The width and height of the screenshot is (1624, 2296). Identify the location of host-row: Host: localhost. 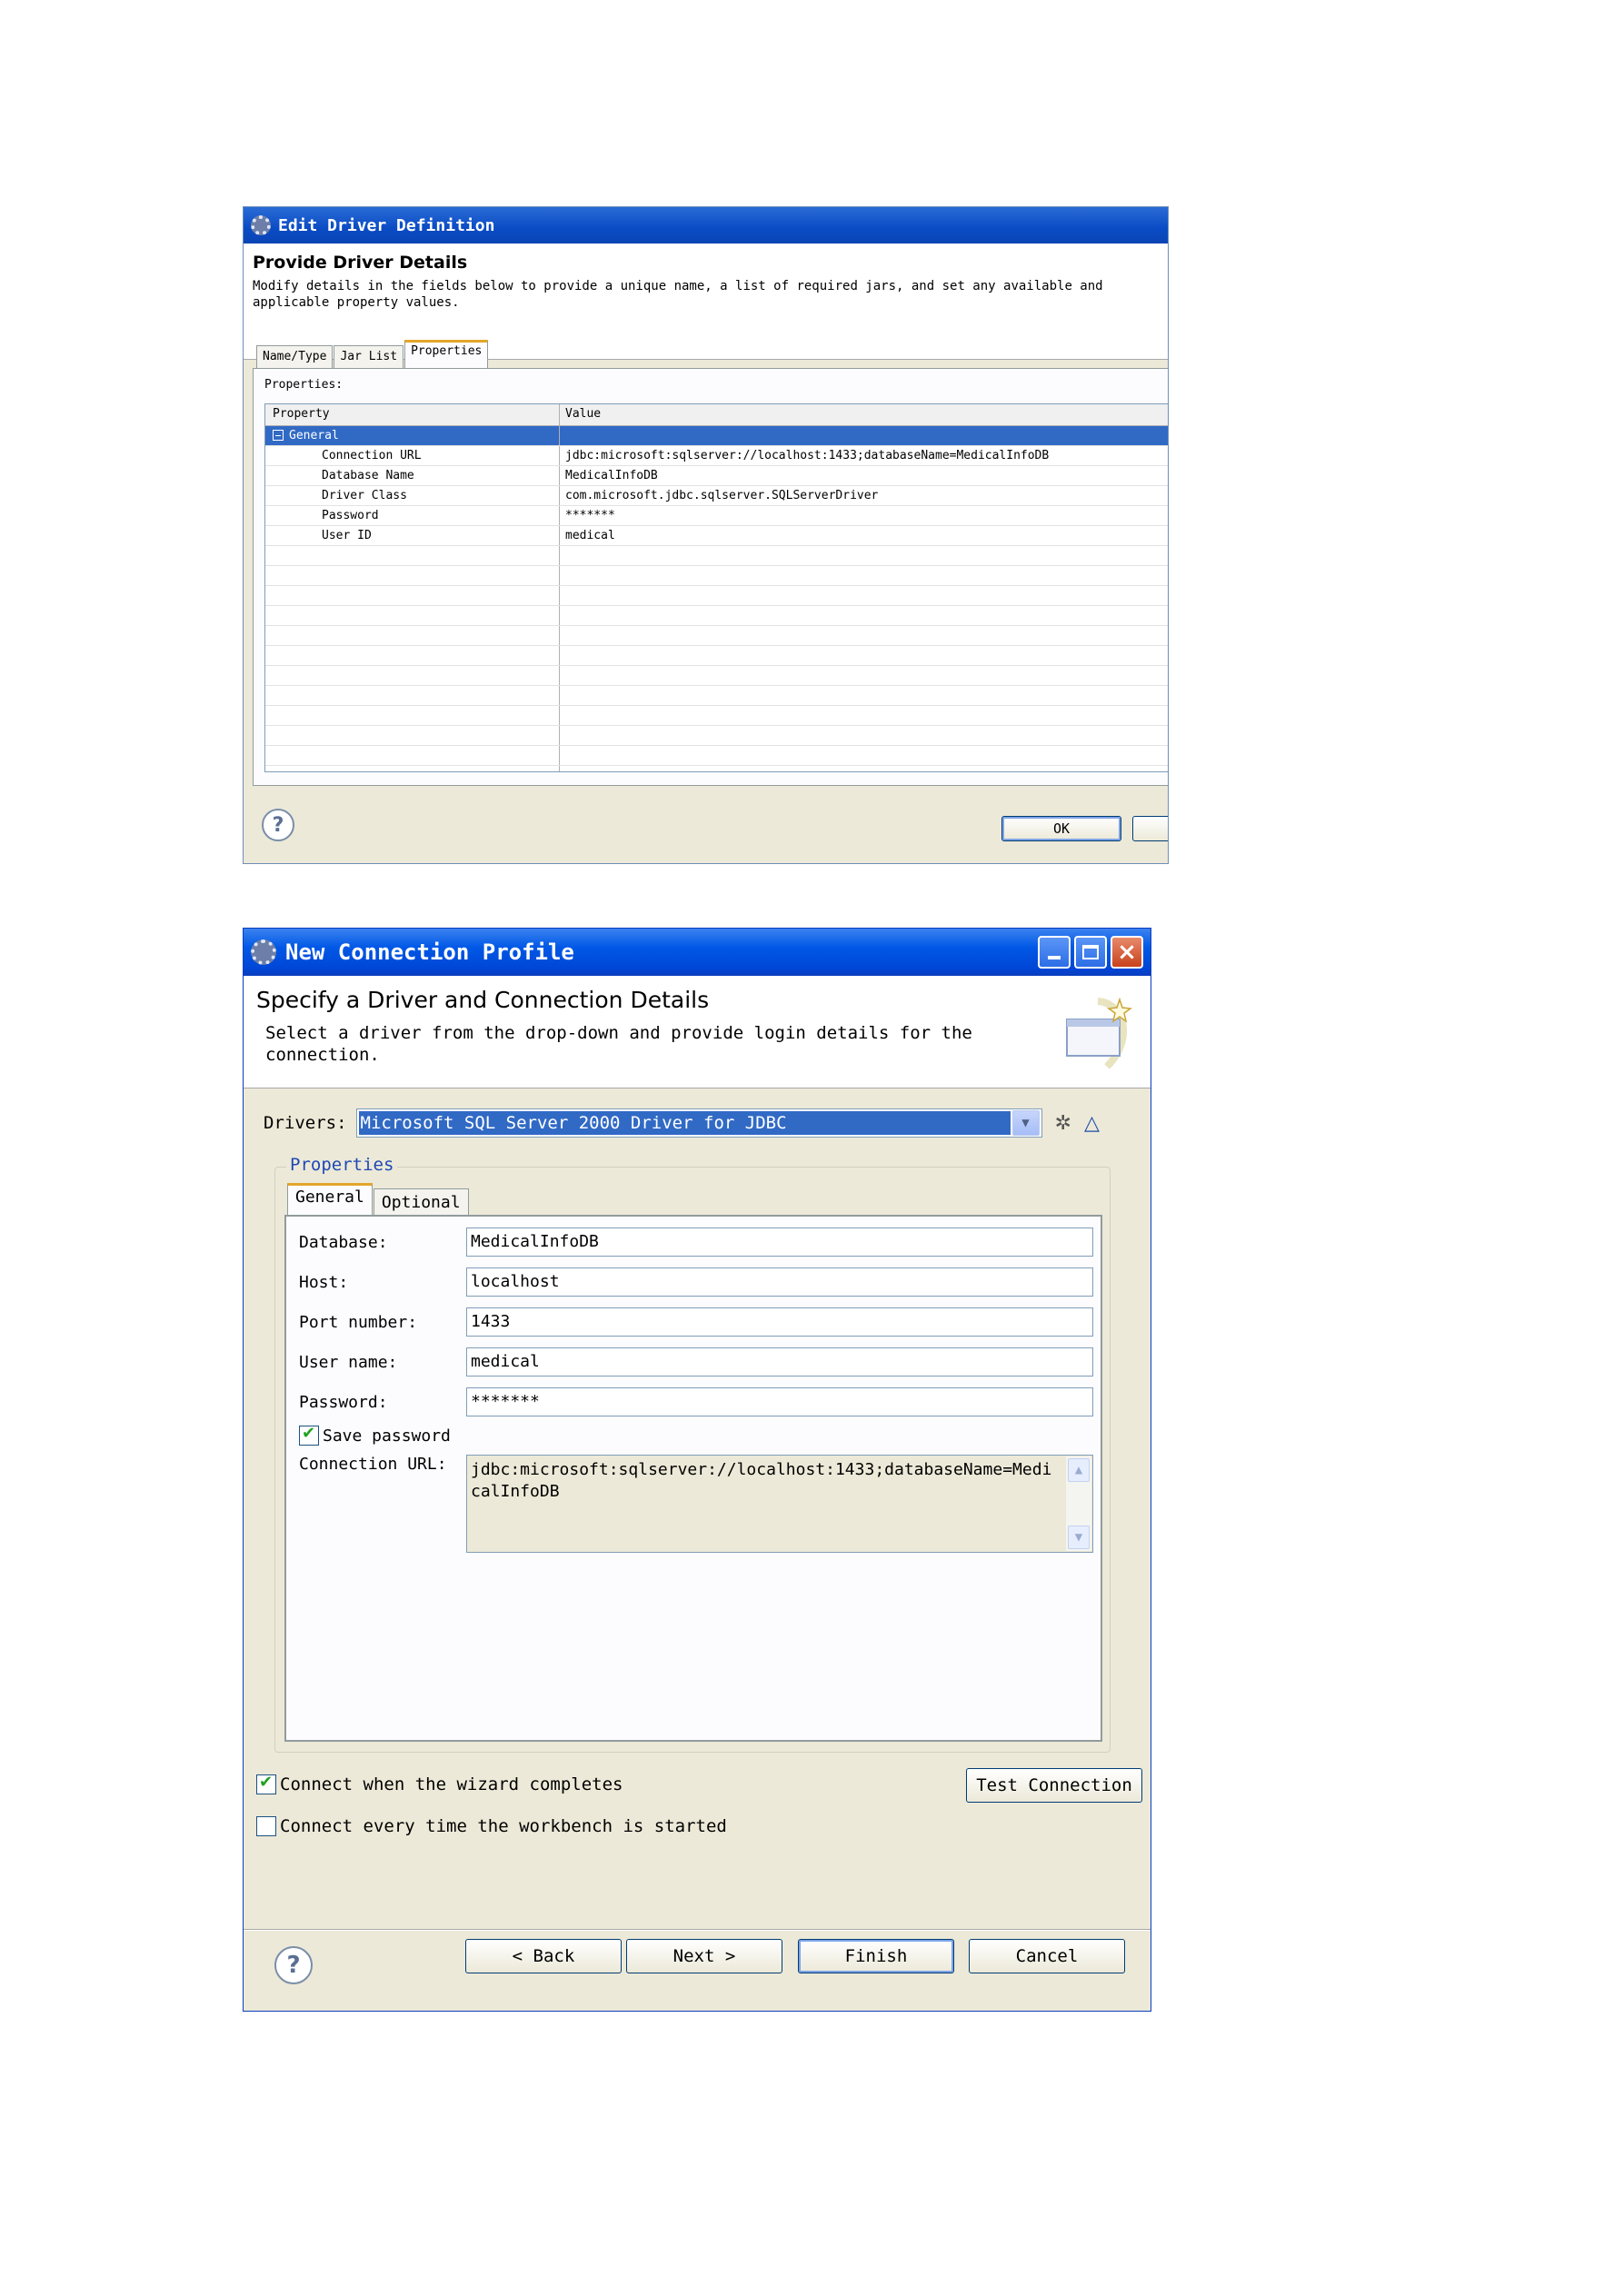
(696, 1282).